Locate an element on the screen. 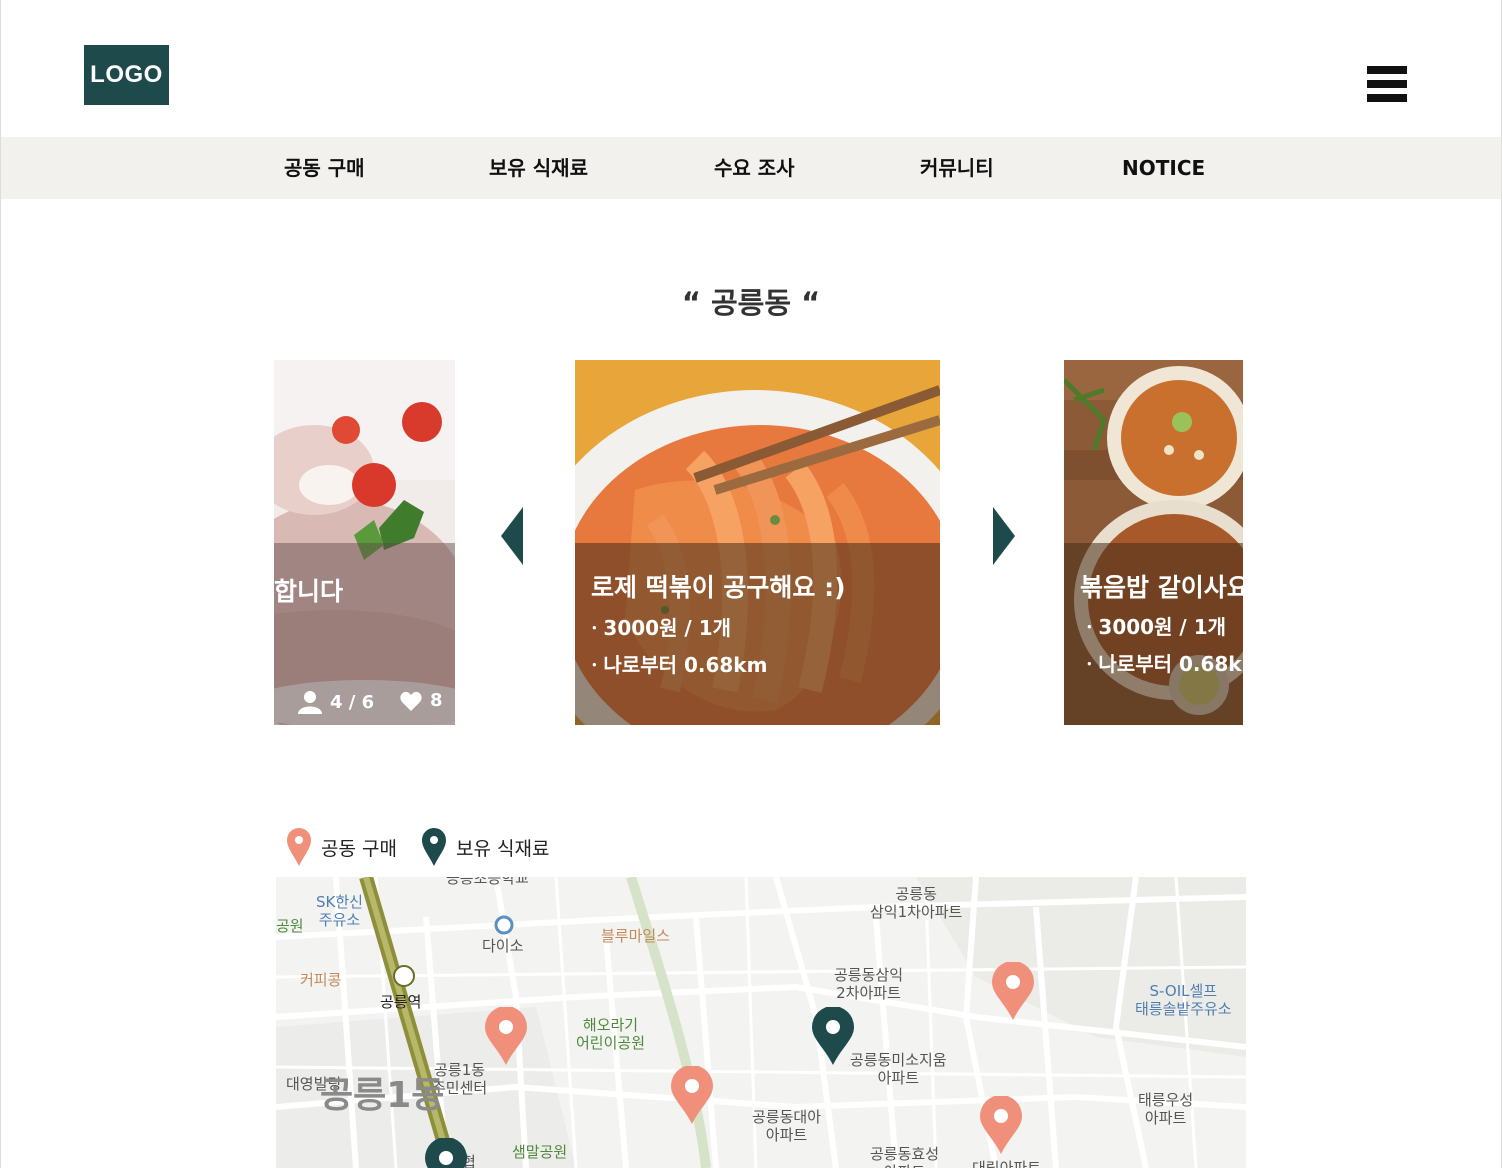 This screenshot has height=1168, width=1502. map-label-gongneung-station: 공릉역 is located at coordinates (401, 1002).